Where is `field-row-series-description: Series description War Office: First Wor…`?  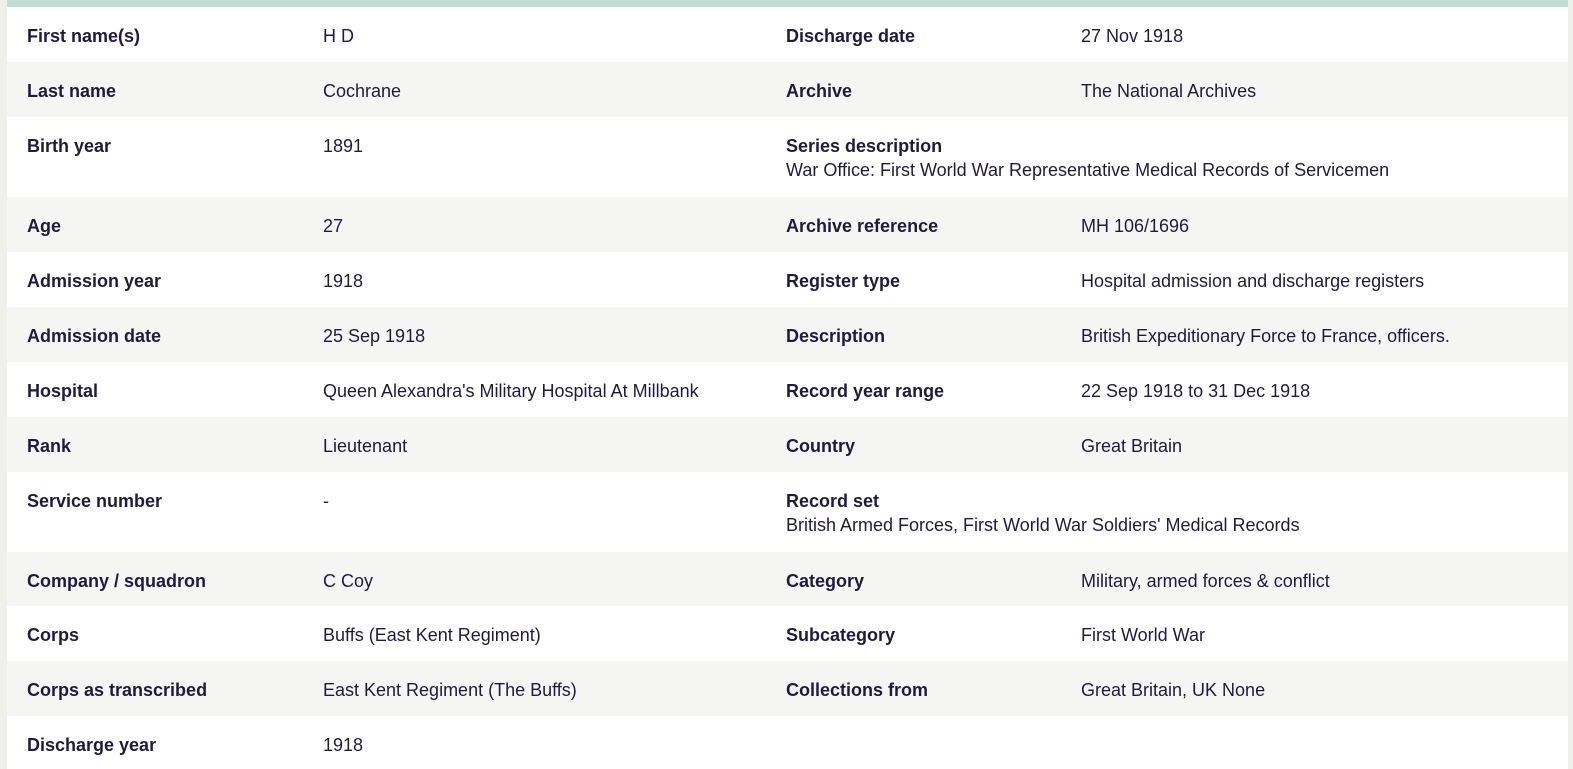
field-row-series-description: Series description War Office: First Wor… is located at coordinates (1177, 157).